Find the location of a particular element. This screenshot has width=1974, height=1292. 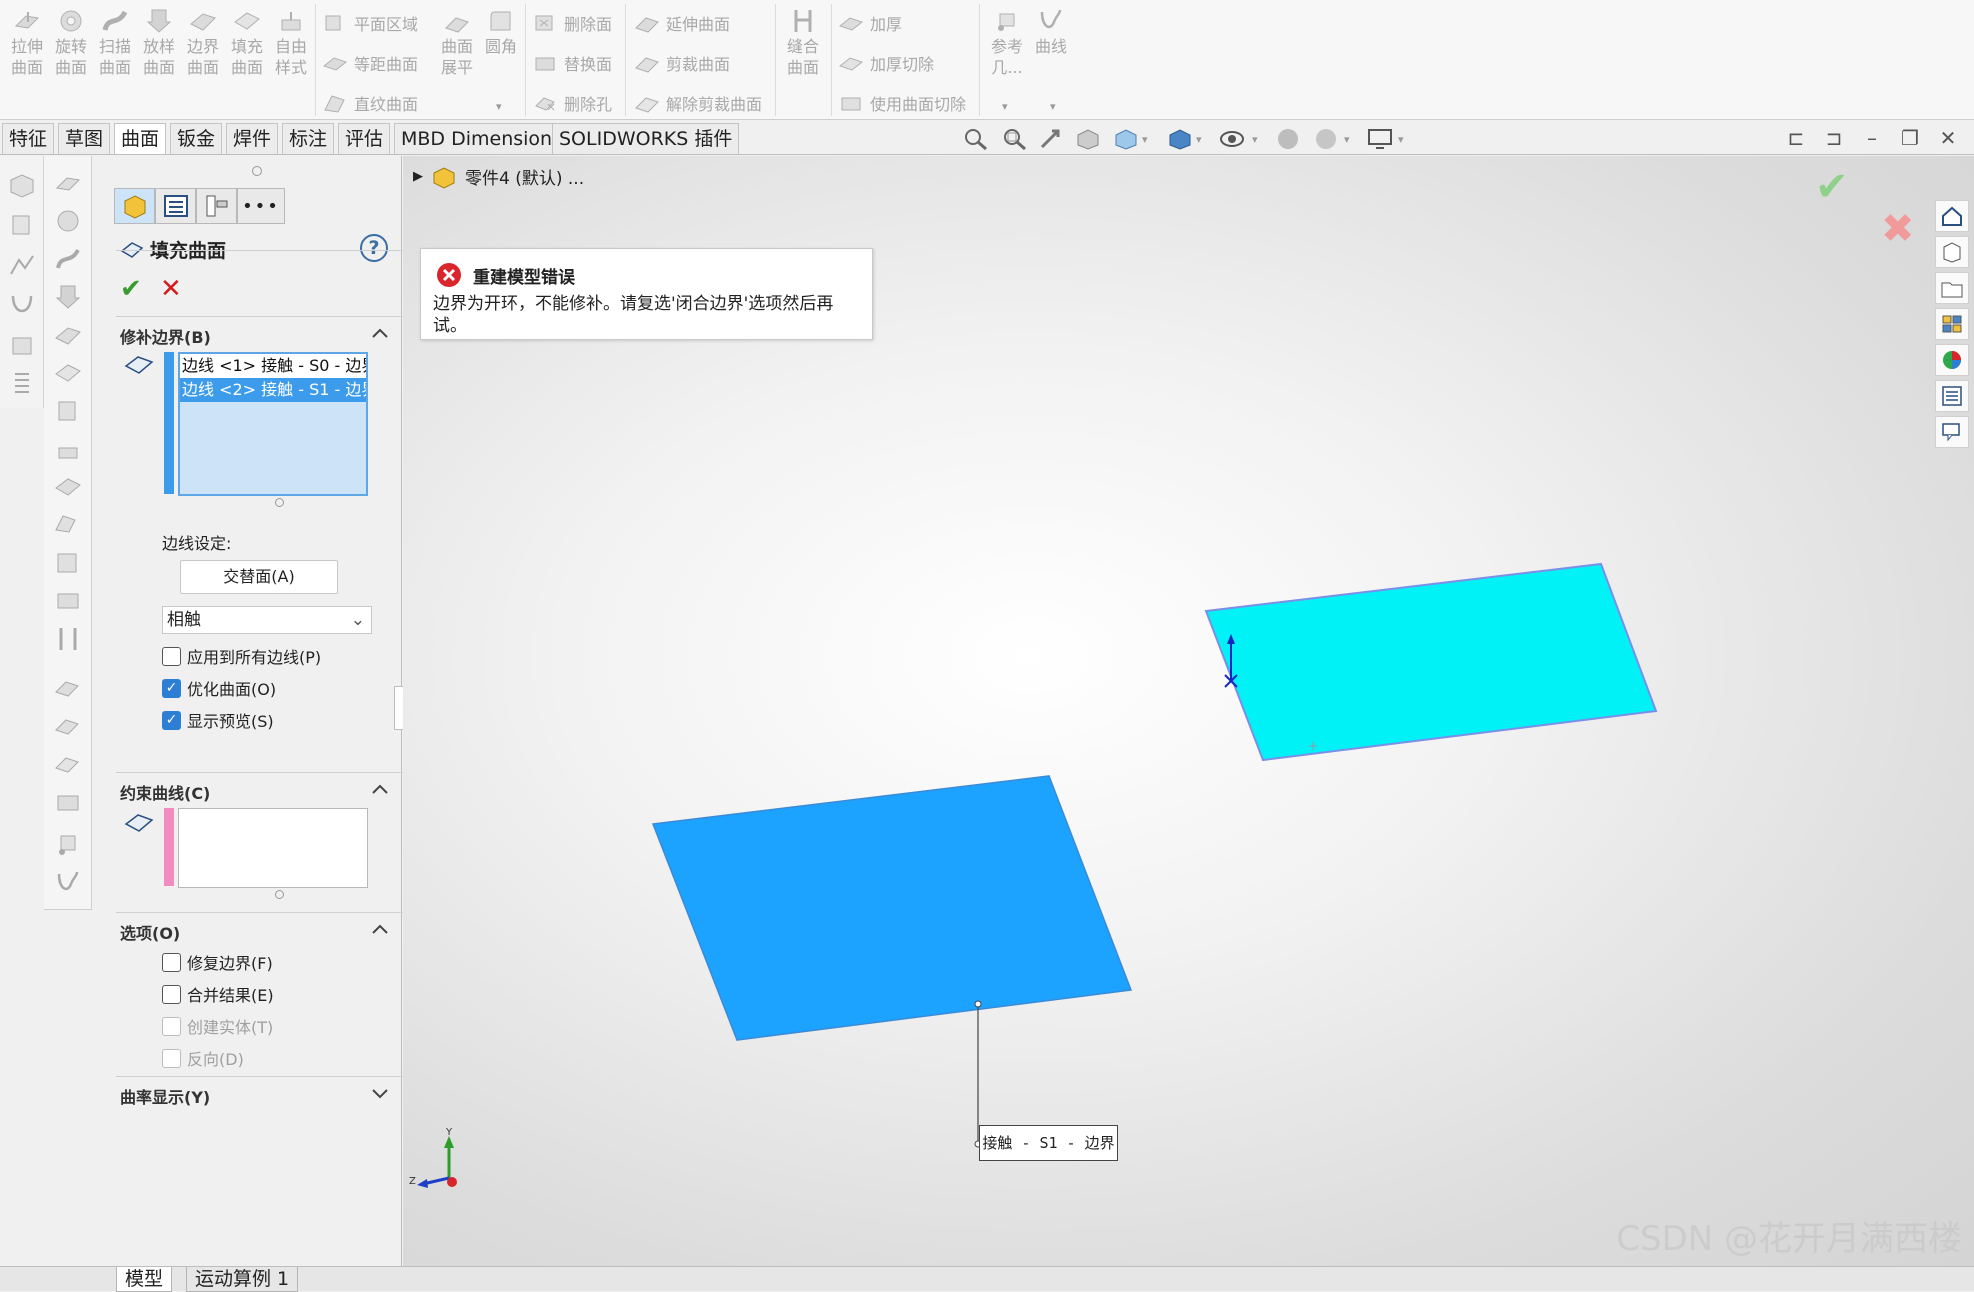

tab-annotate: 标注 is located at coordinates (308, 138).